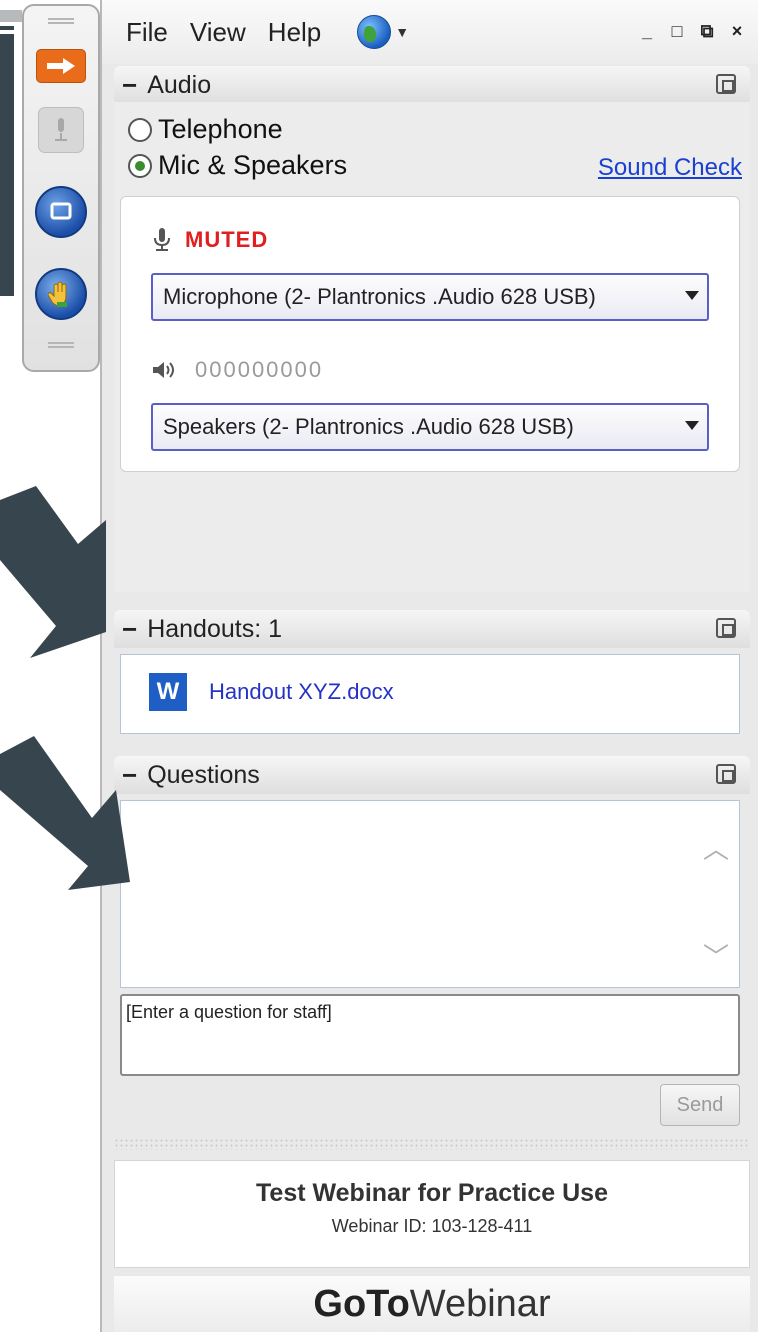  Describe the element at coordinates (140, 129) in the screenshot. I see `telephone-radio` at that location.